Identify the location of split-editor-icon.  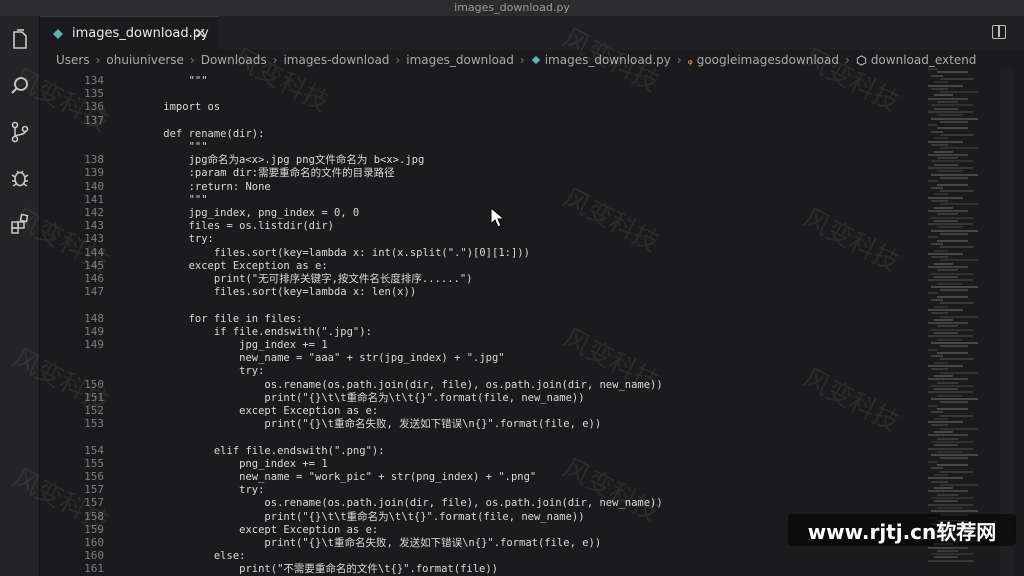
(999, 32).